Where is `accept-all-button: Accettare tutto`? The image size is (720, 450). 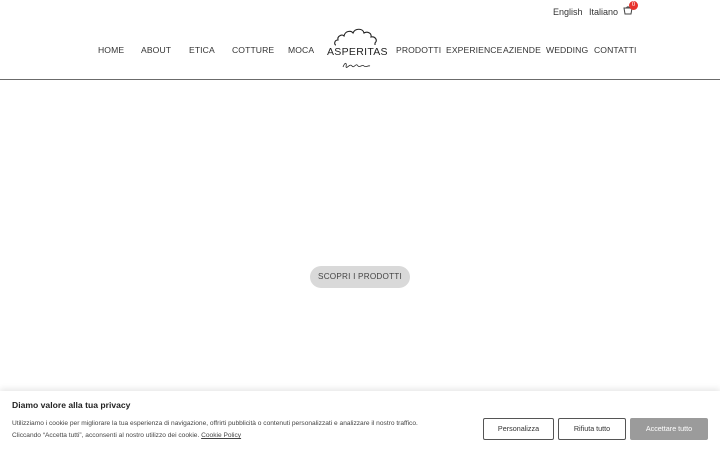
accept-all-button: Accettare tutto is located at coordinates (669, 429).